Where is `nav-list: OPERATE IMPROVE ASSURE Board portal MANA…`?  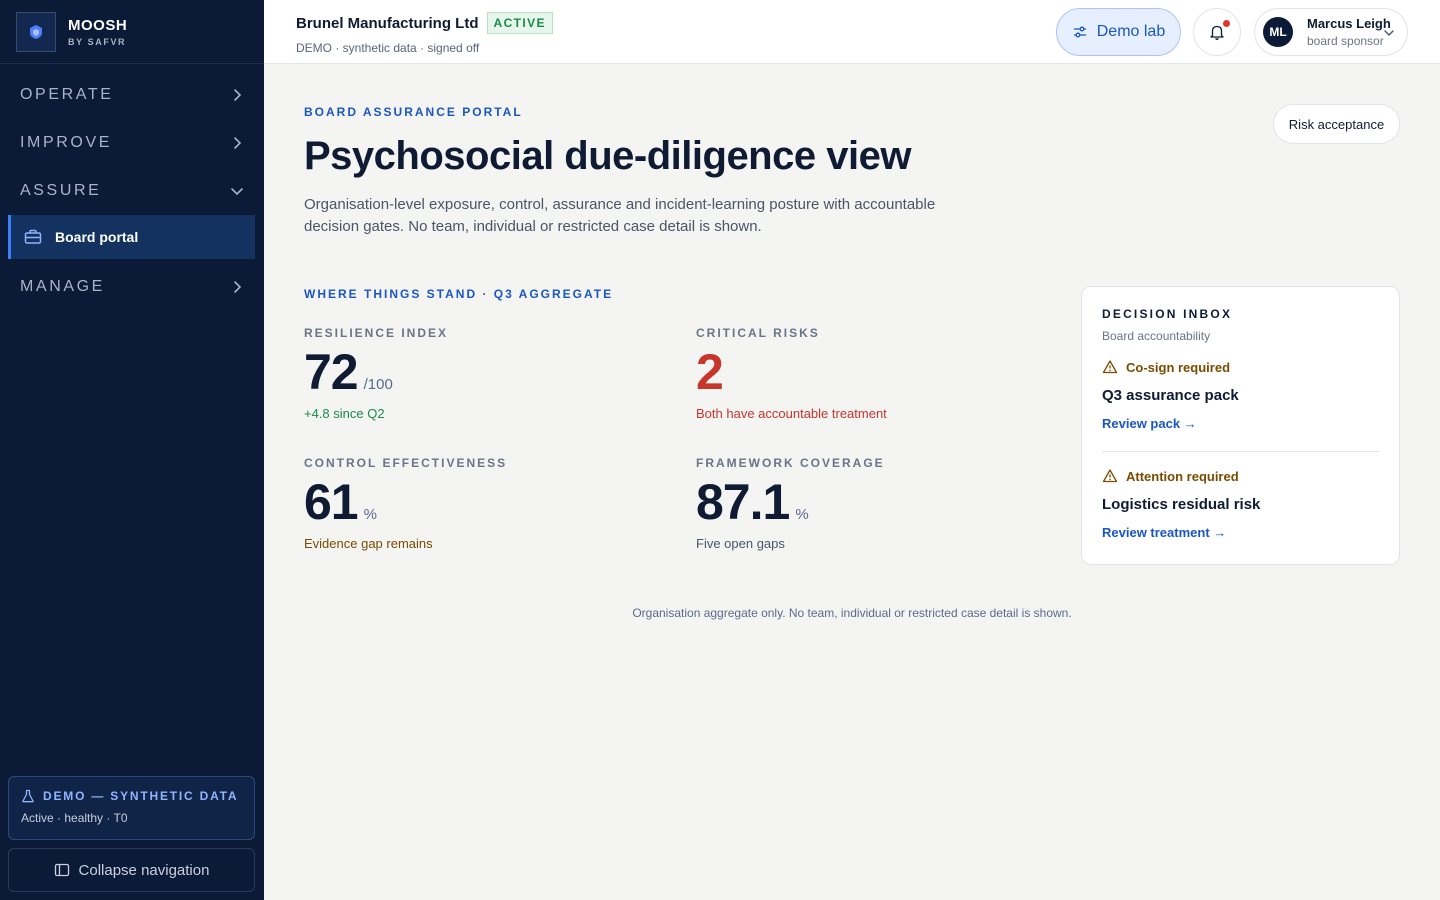 nav-list: OPERATE IMPROVE ASSURE Board portal MANA… is located at coordinates (132, 191).